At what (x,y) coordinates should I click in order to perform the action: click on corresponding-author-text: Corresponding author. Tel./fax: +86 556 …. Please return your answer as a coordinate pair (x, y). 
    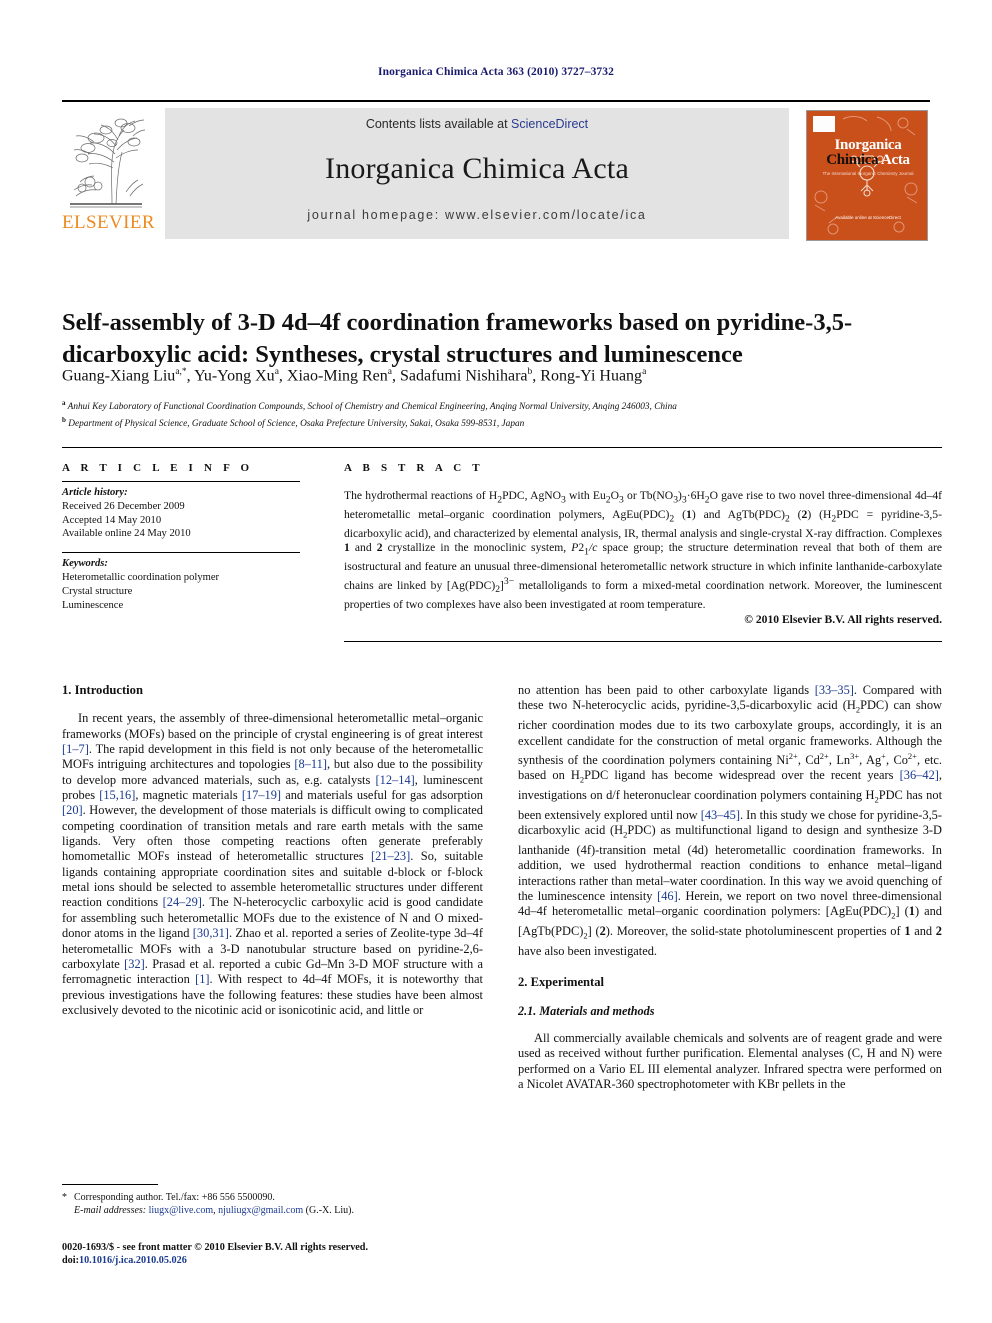
    Looking at the image, I should click on (174, 1197).